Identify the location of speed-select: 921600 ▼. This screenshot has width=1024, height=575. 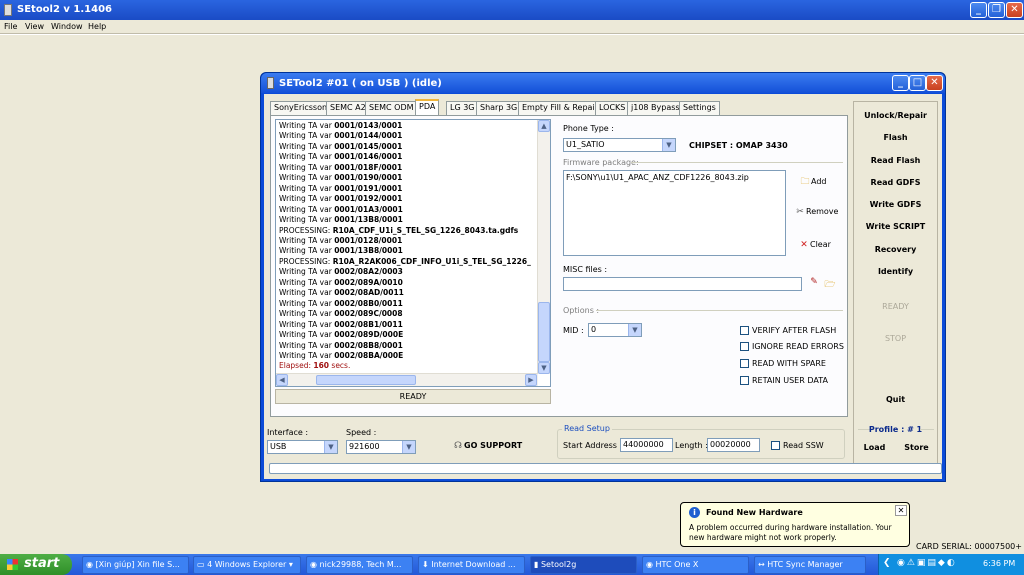
(381, 447).